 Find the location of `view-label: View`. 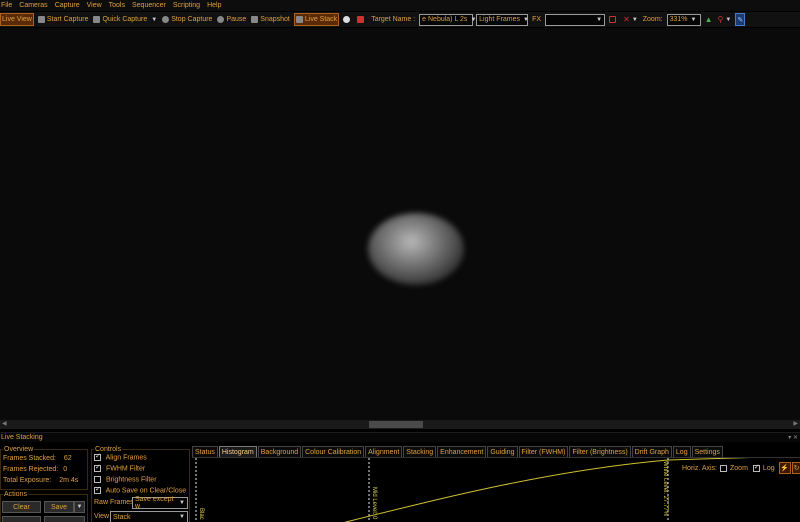

view-label: View is located at coordinates (102, 516).